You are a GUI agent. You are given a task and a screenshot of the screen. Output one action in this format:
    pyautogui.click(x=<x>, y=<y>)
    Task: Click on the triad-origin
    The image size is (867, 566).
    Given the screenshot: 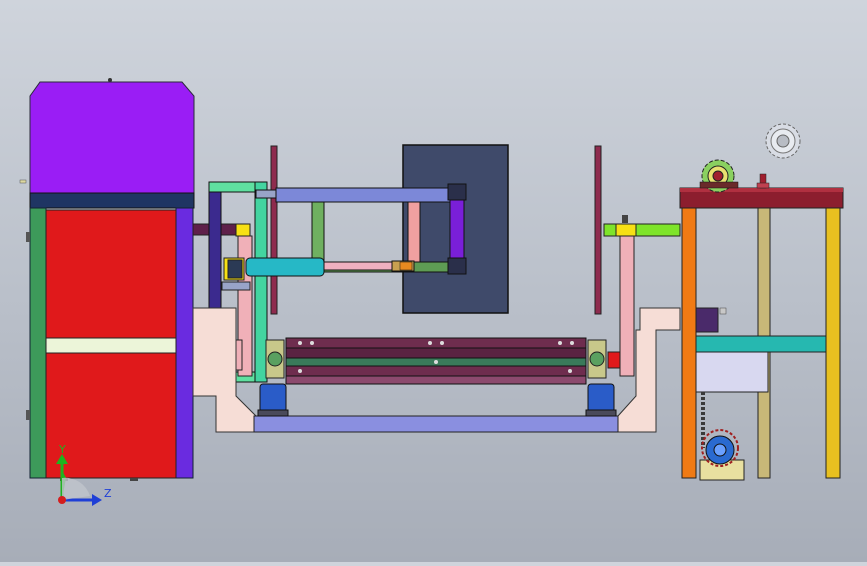 What is the action you would take?
    pyautogui.click(x=62, y=500)
    